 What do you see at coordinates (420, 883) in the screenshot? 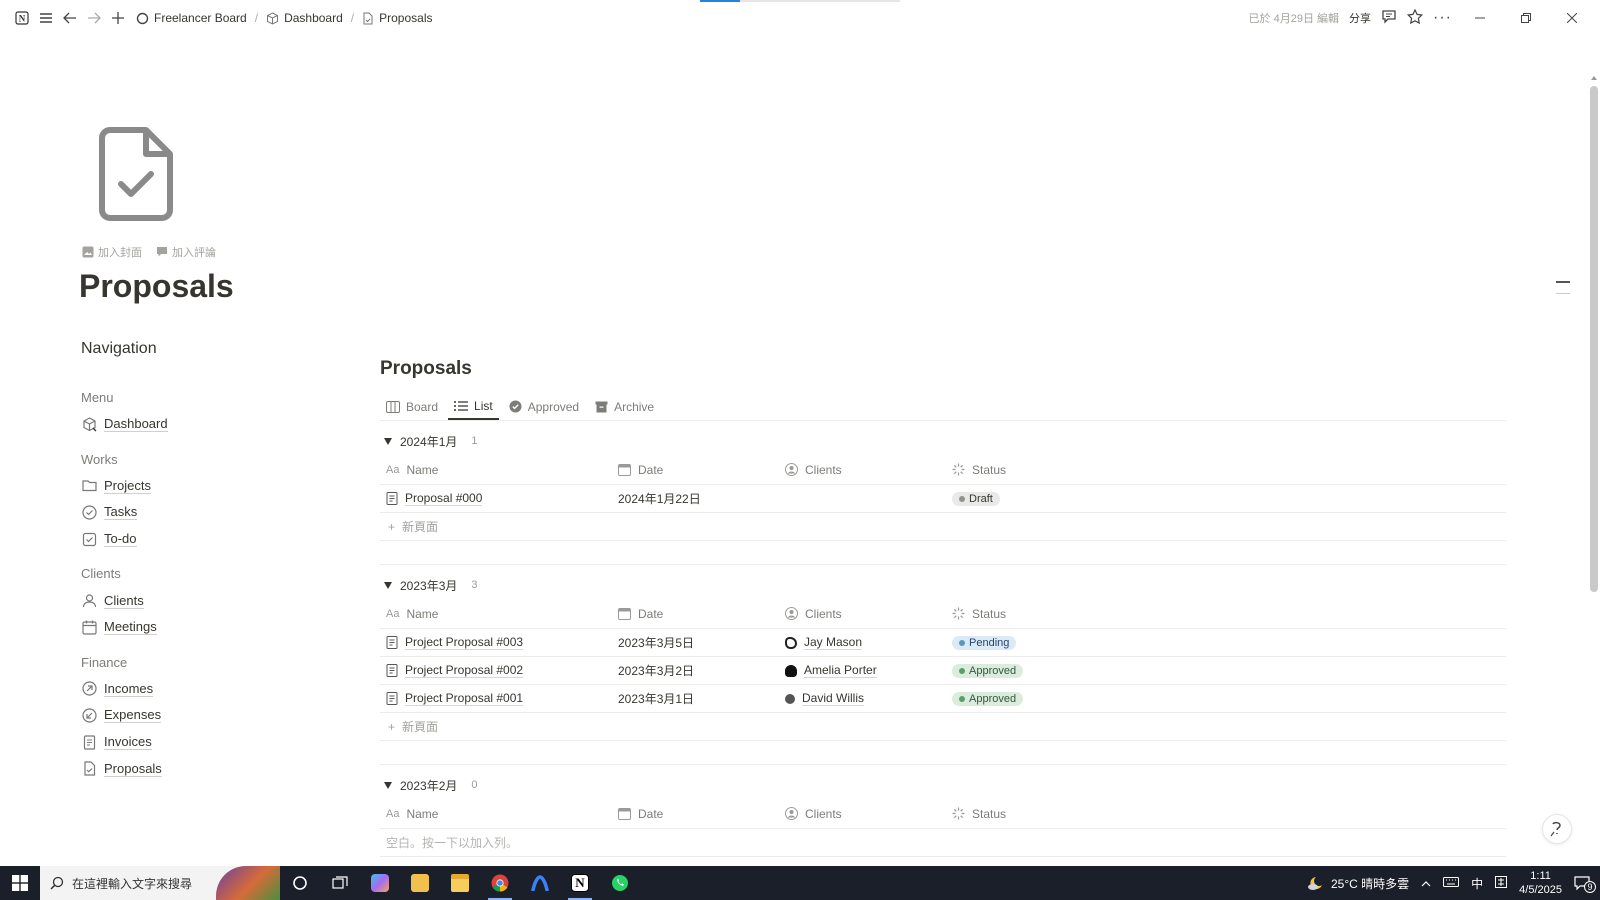
I see `mail-app-icon` at bounding box center [420, 883].